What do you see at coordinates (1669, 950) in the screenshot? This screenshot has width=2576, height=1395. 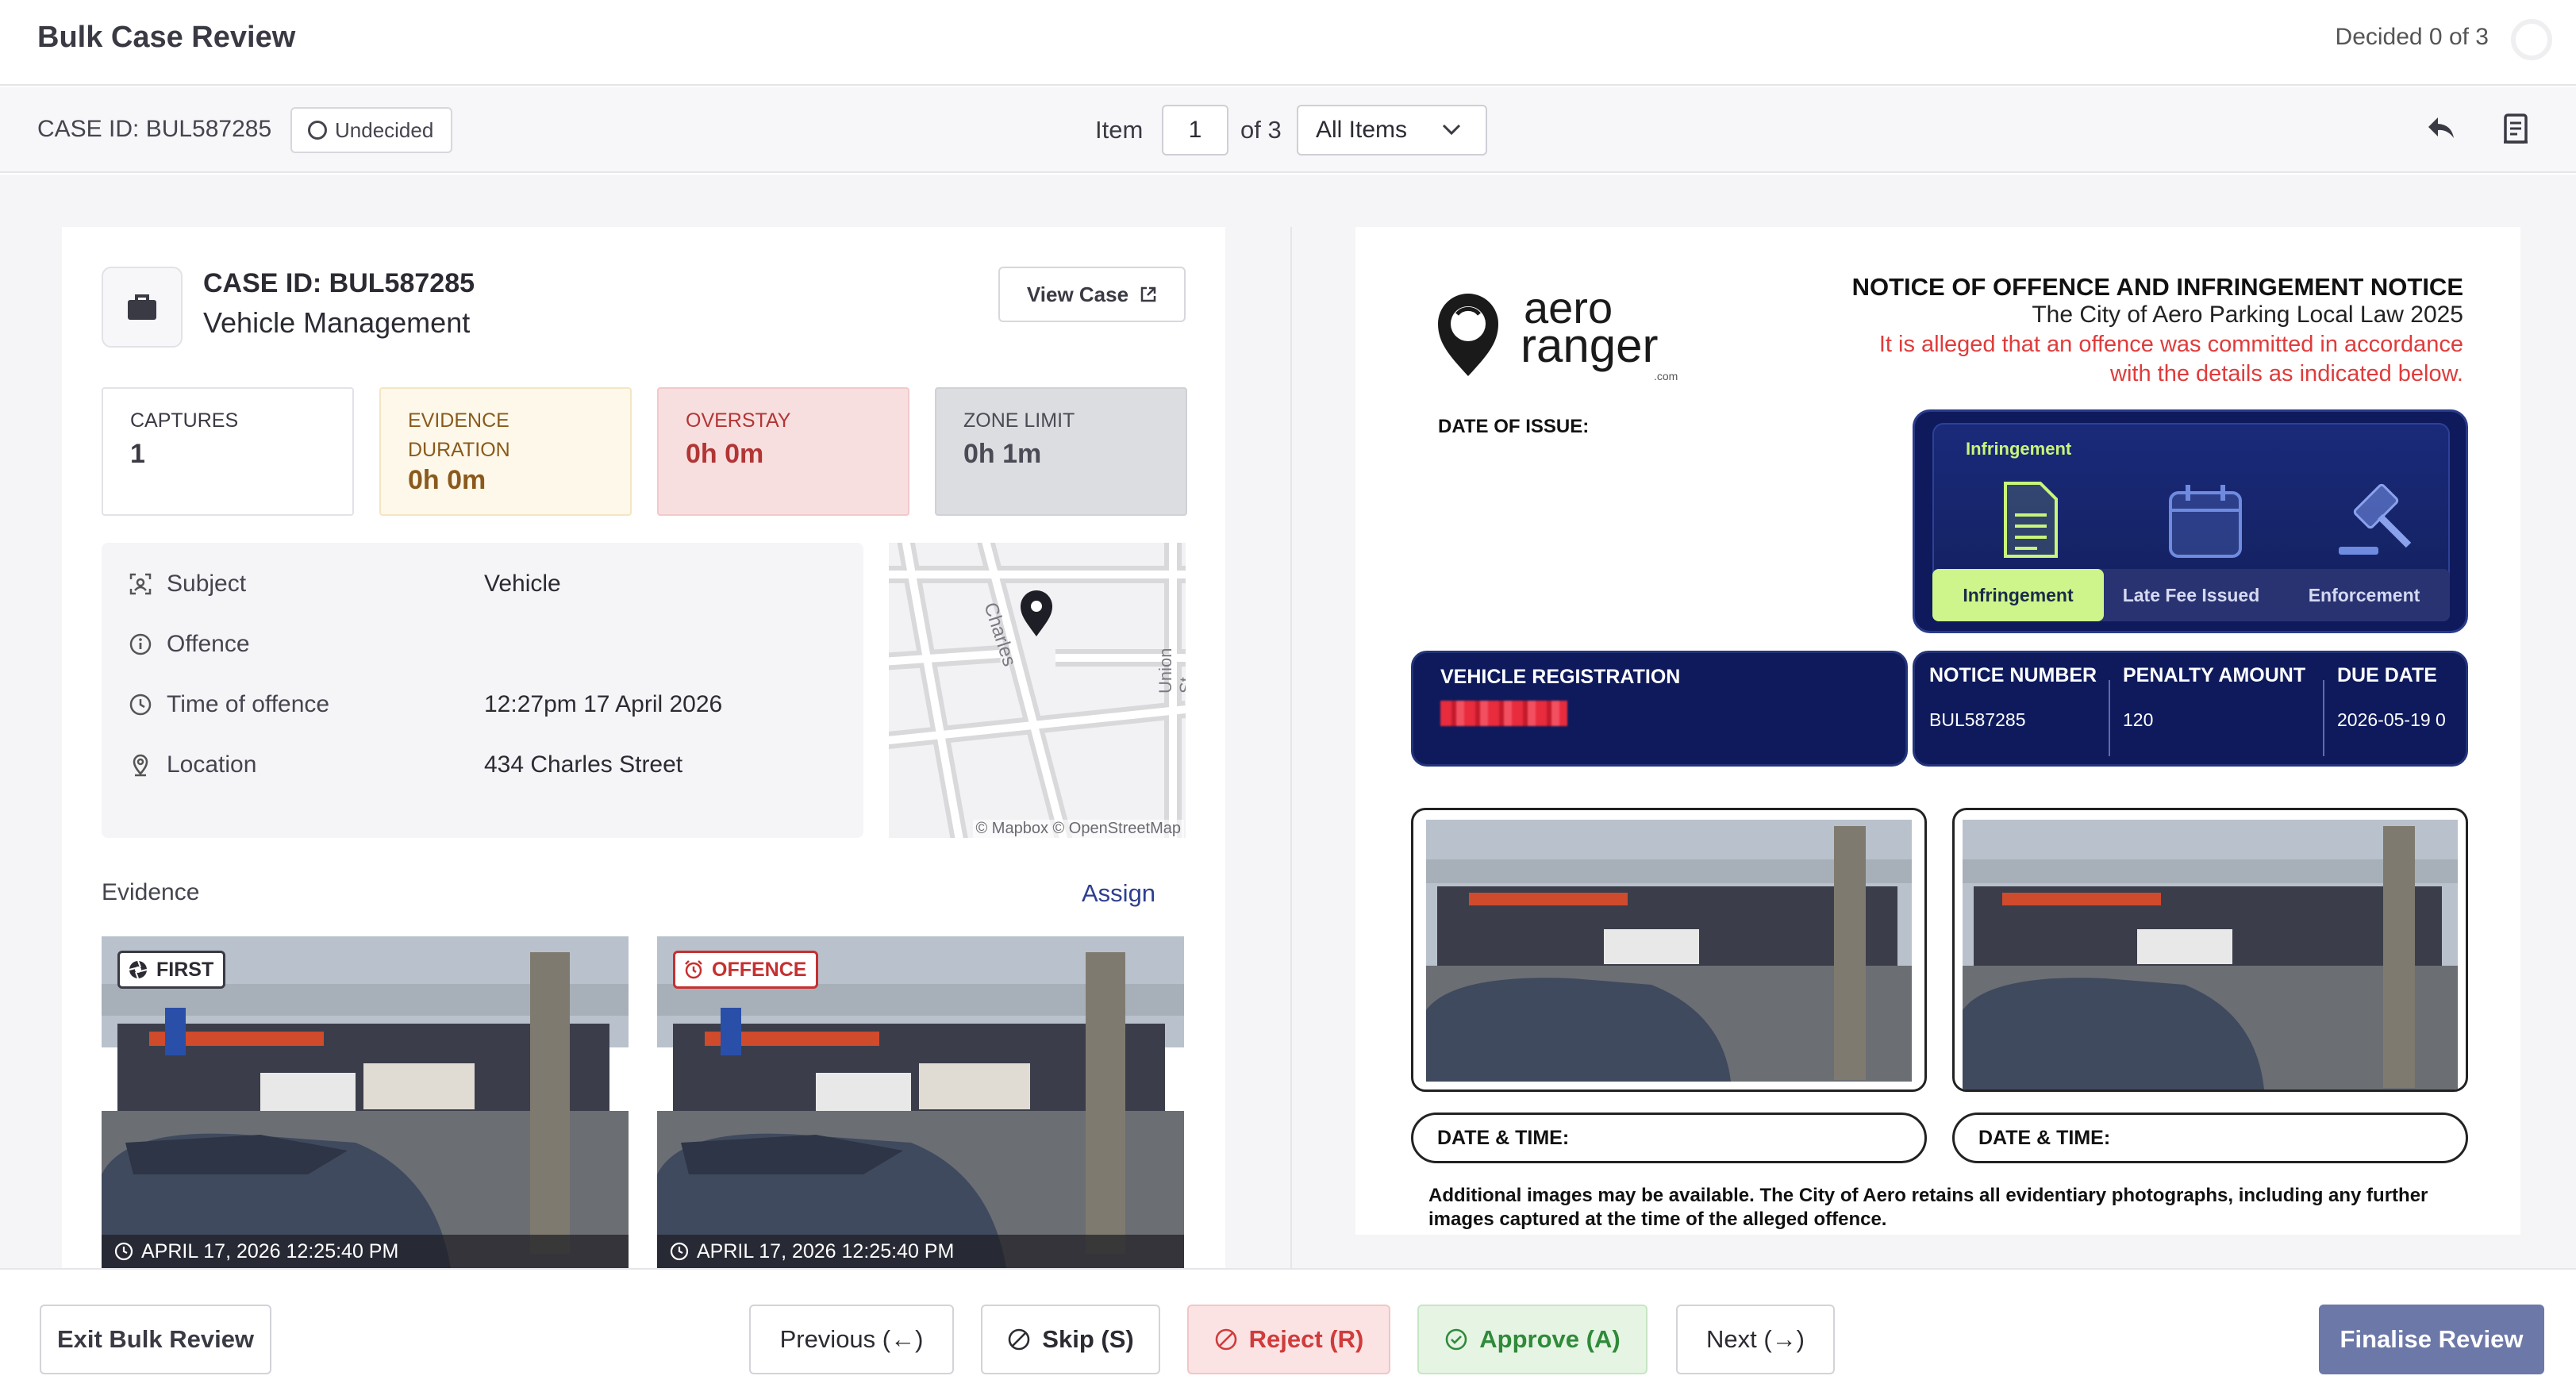 I see `notice-photo` at bounding box center [1669, 950].